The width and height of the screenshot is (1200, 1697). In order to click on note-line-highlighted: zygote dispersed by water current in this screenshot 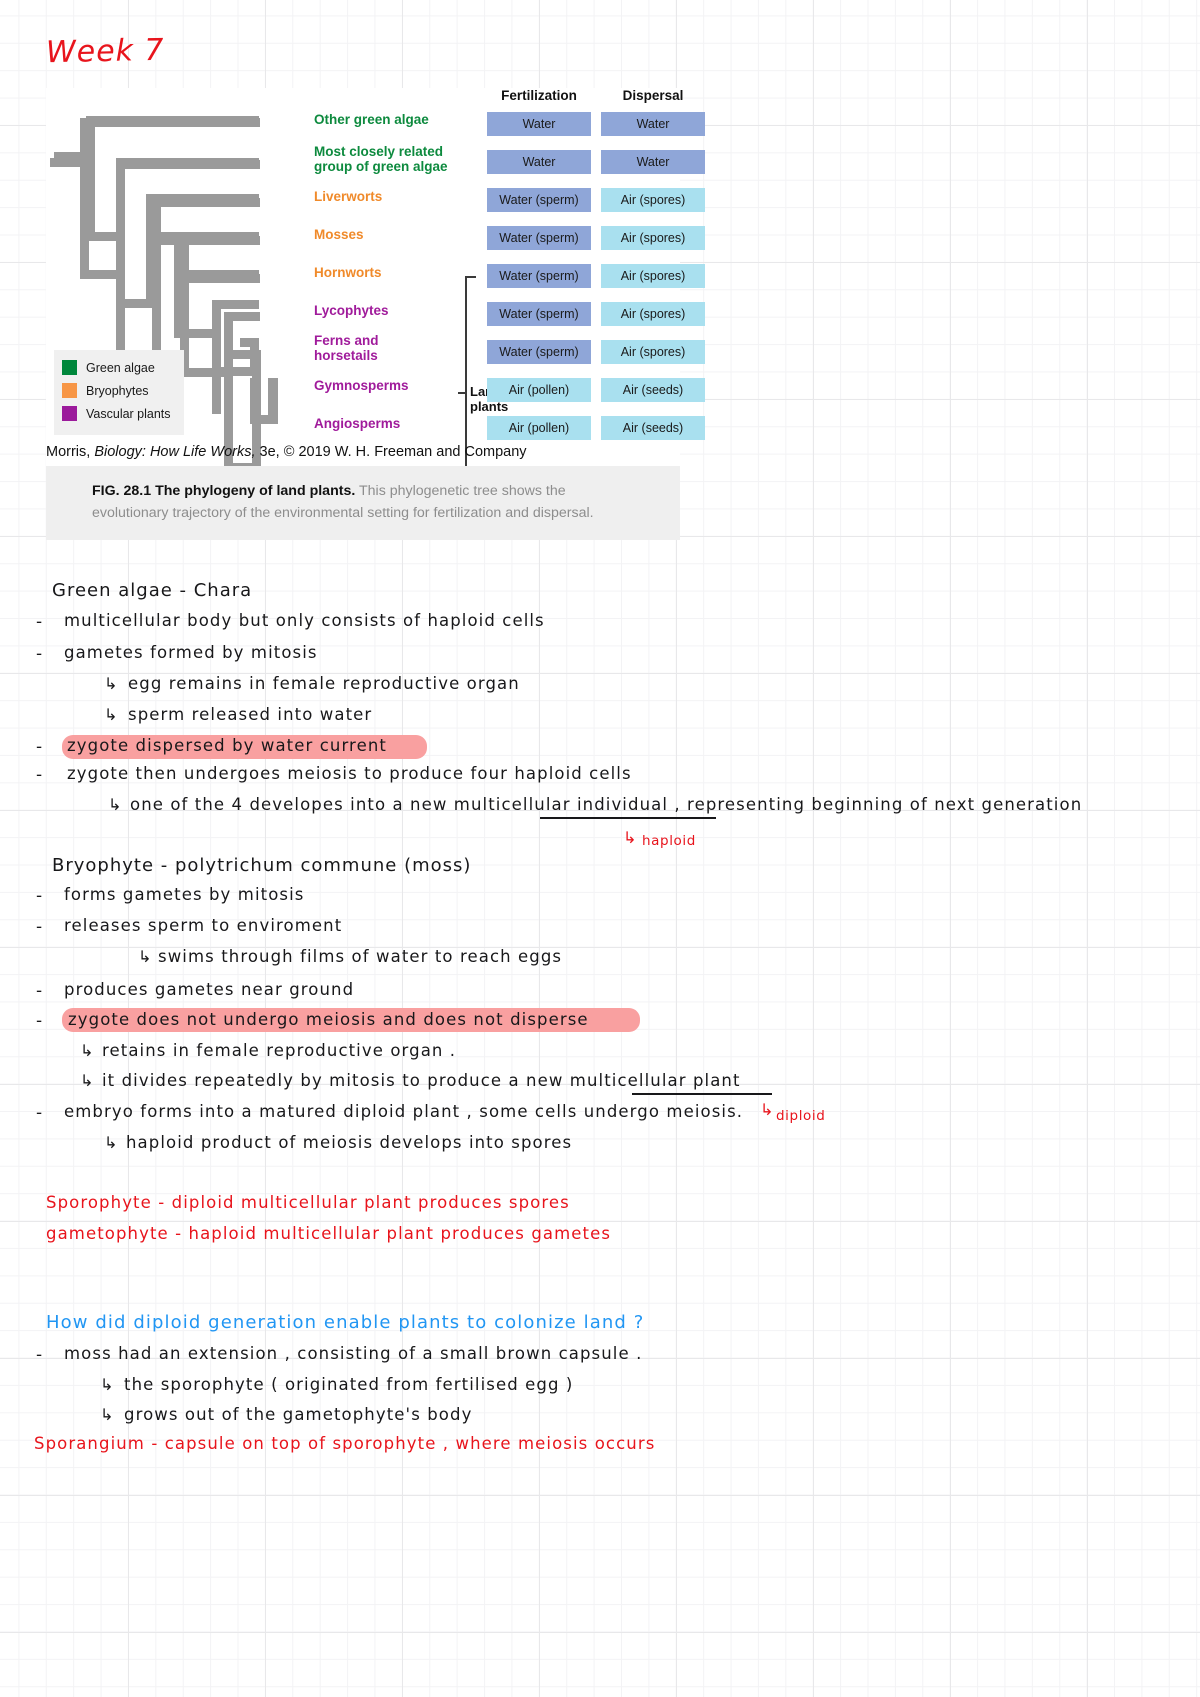, I will do `click(227, 745)`.